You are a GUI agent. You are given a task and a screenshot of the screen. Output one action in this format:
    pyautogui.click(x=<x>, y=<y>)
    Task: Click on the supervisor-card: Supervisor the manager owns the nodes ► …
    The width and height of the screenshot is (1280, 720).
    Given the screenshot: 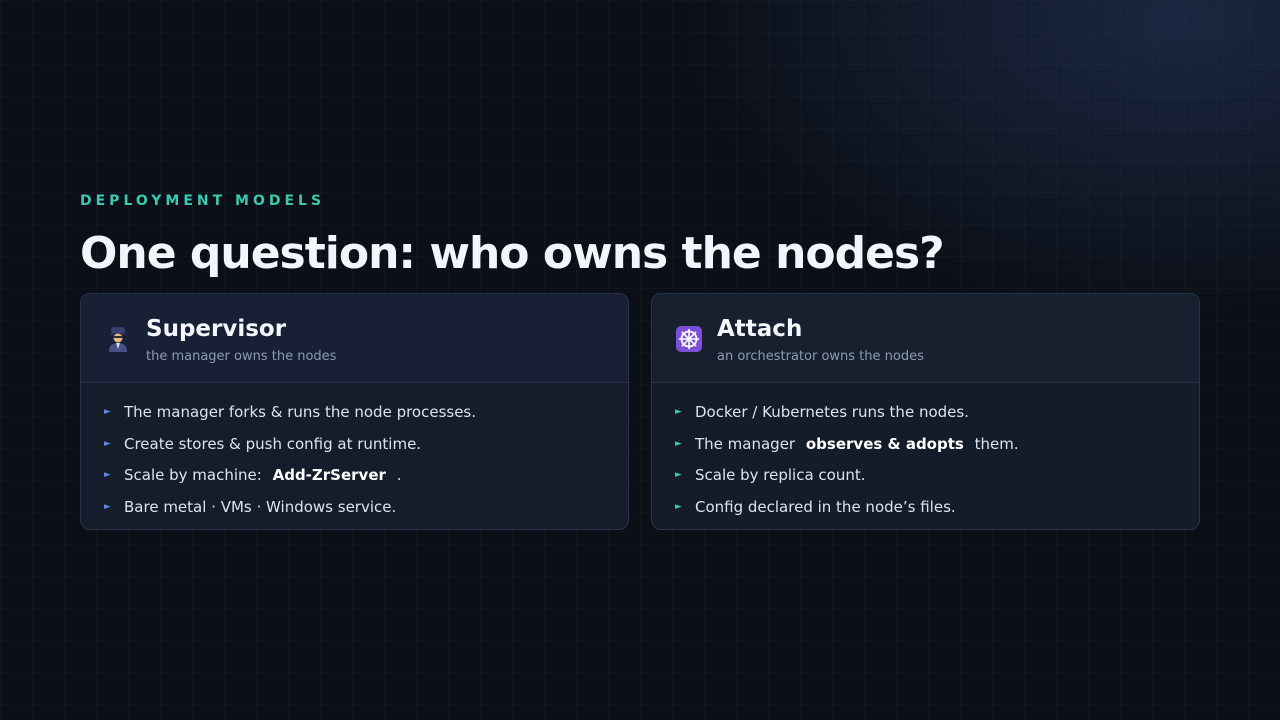 What is the action you would take?
    pyautogui.click(x=354, y=411)
    